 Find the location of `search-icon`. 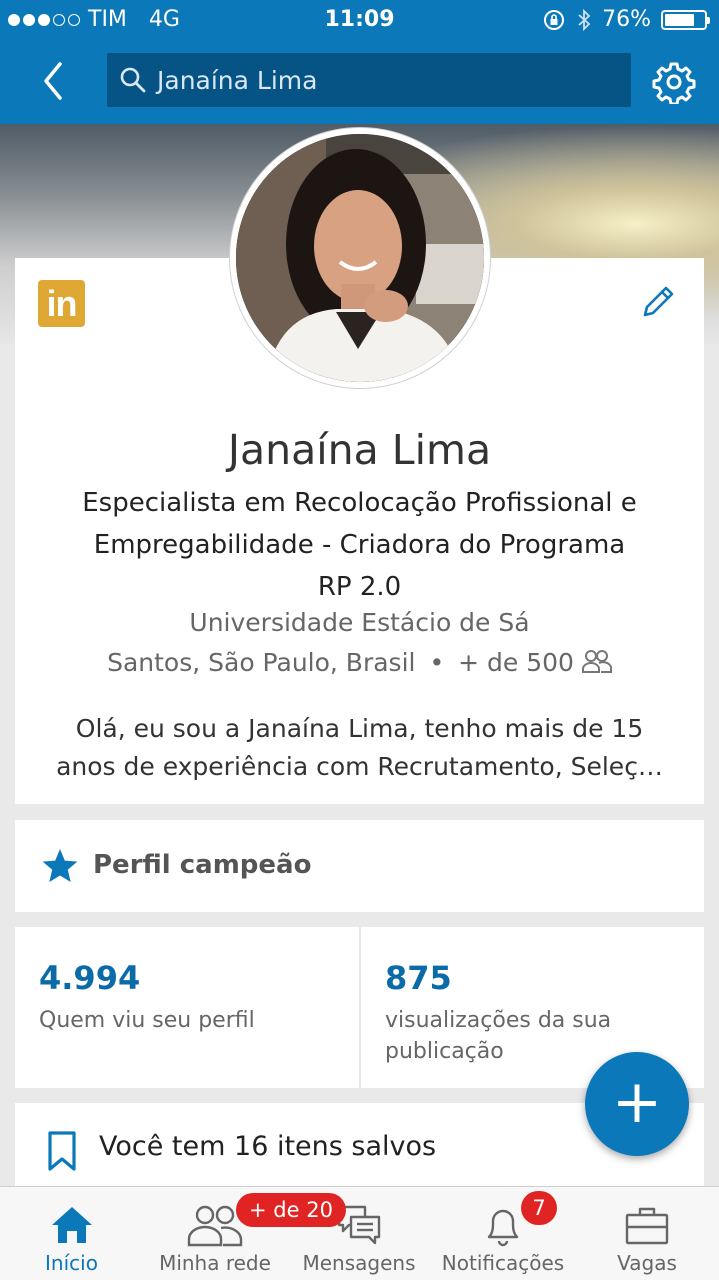

search-icon is located at coordinates (133, 80).